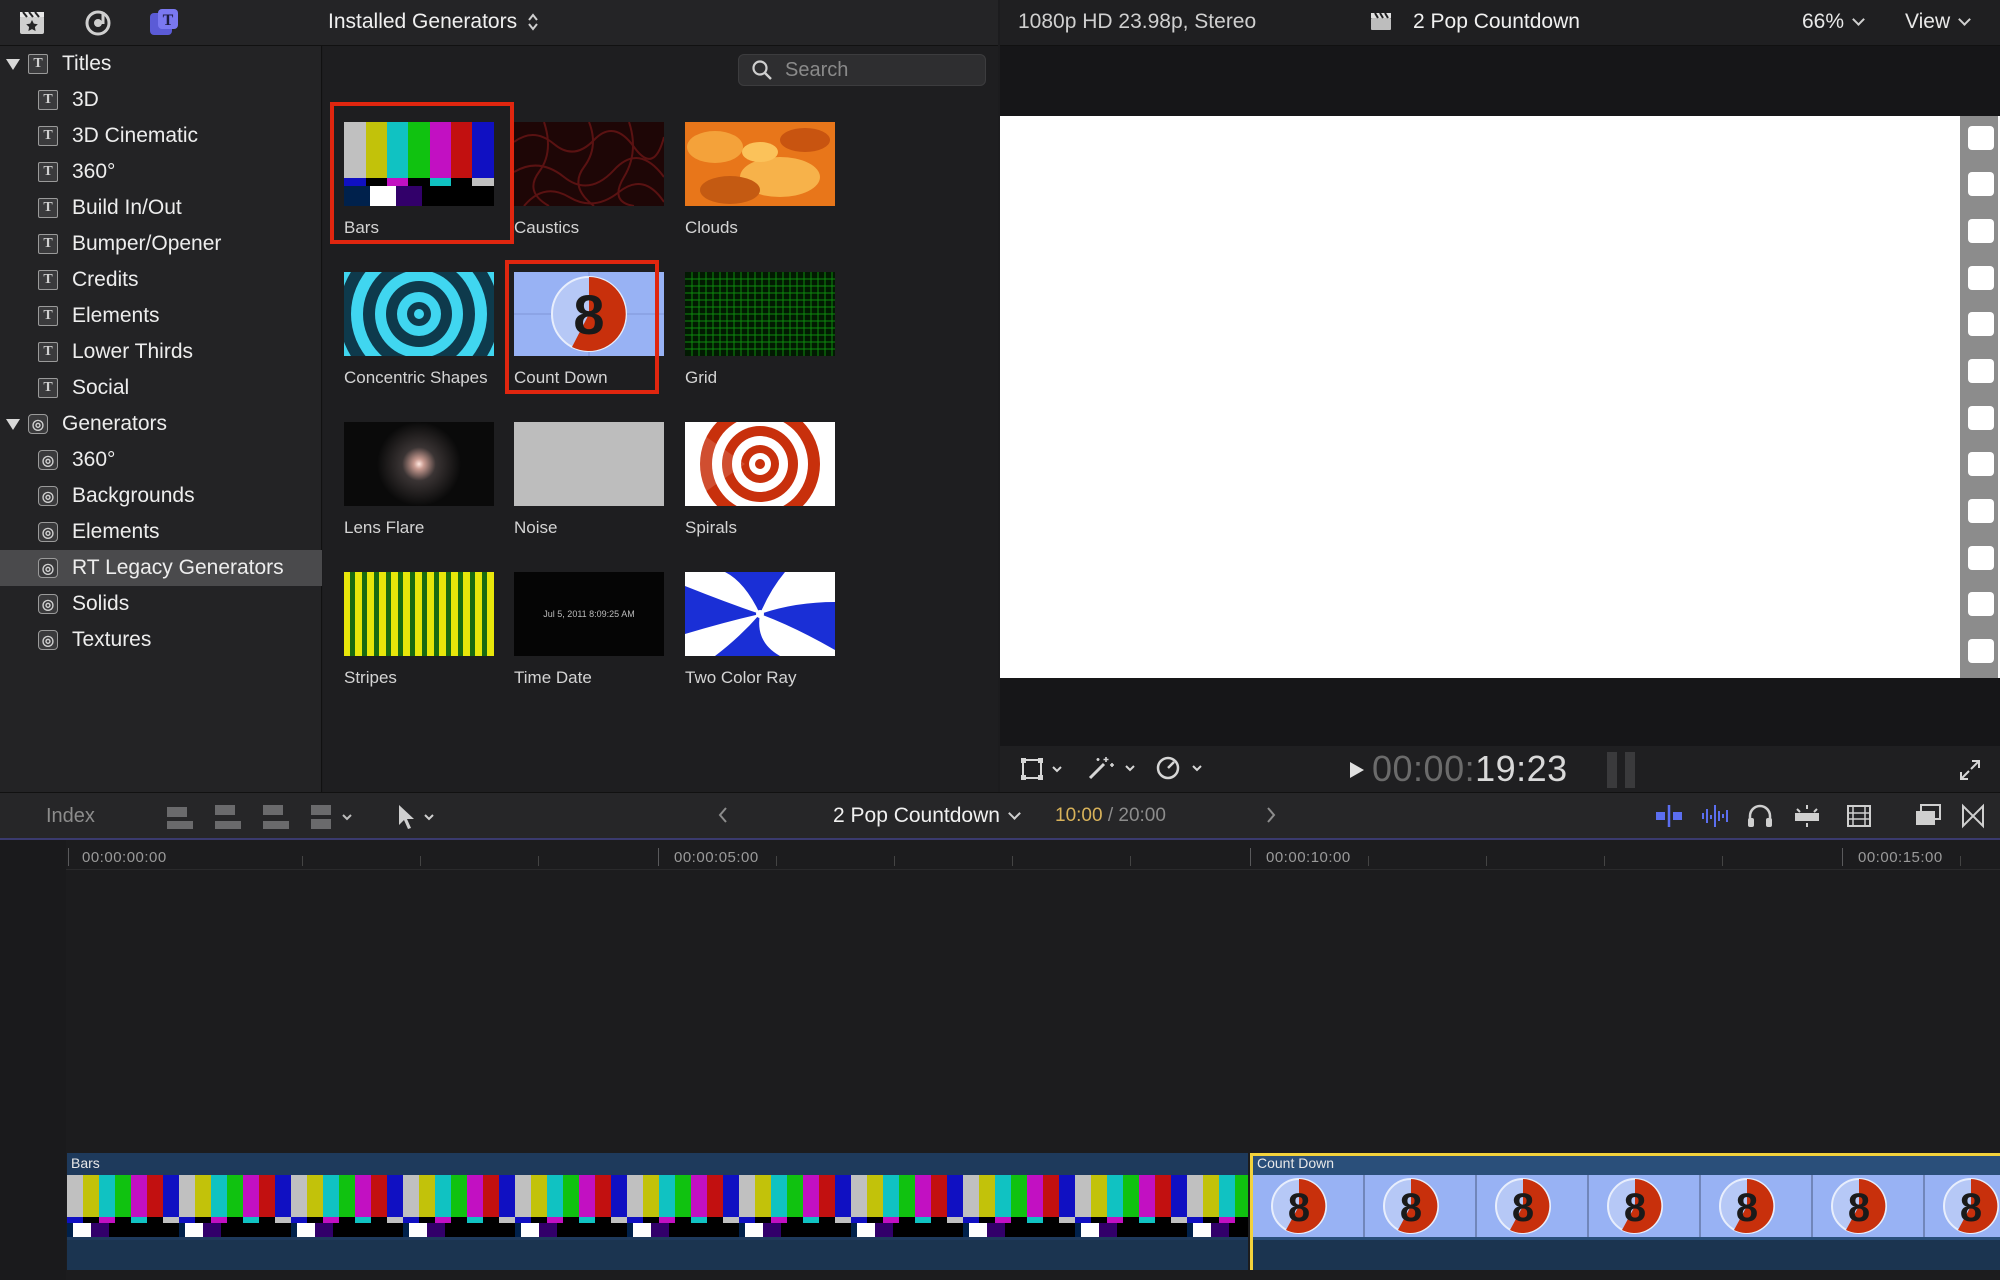  What do you see at coordinates (85, 99) in the screenshot?
I see `sidebar-item-label: 3D` at bounding box center [85, 99].